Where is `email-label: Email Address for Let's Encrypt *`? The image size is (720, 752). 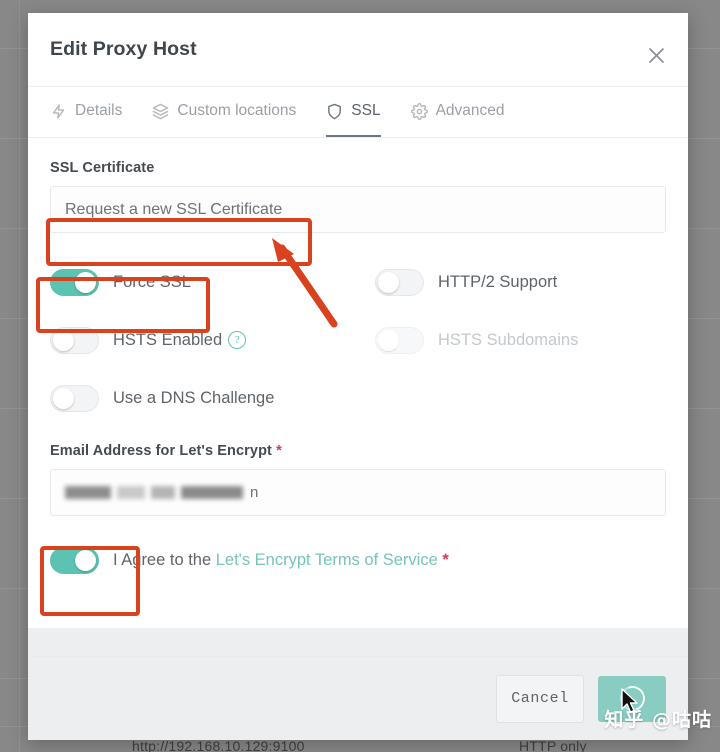 email-label: Email Address for Let's Encrypt * is located at coordinates (358, 451).